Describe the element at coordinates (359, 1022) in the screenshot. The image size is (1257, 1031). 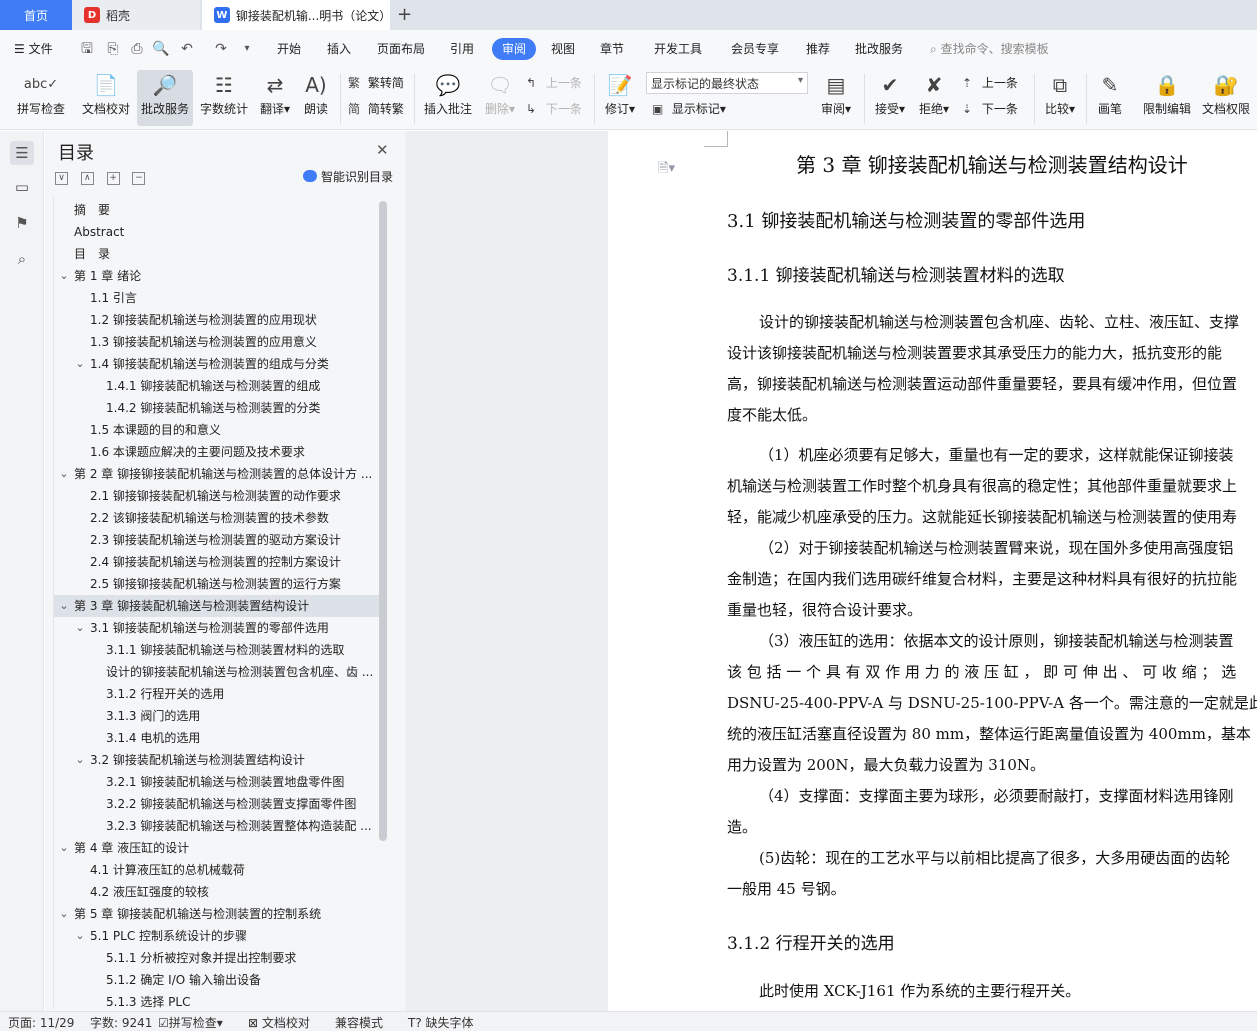
I see `compat-mode: 兼容模式` at that location.